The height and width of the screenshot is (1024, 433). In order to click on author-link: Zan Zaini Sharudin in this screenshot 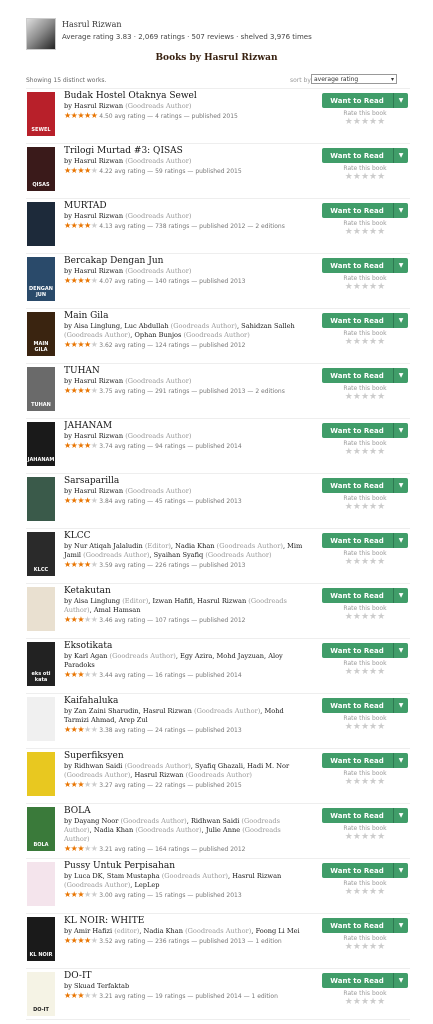, I will do `click(106, 711)`.